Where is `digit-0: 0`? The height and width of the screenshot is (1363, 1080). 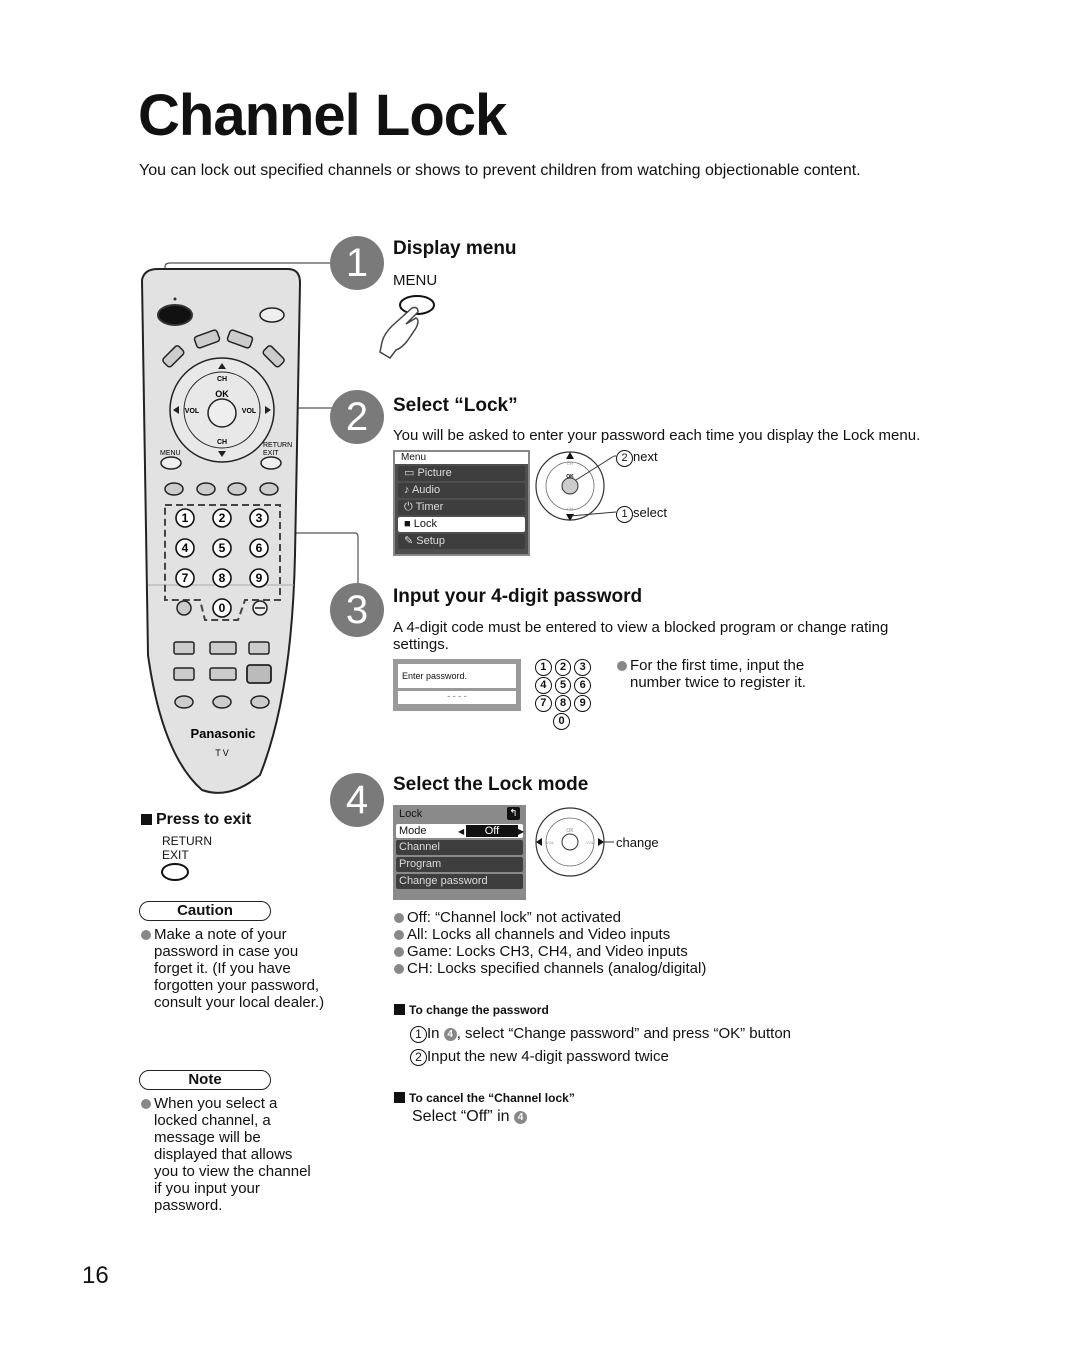 digit-0: 0 is located at coordinates (222, 608).